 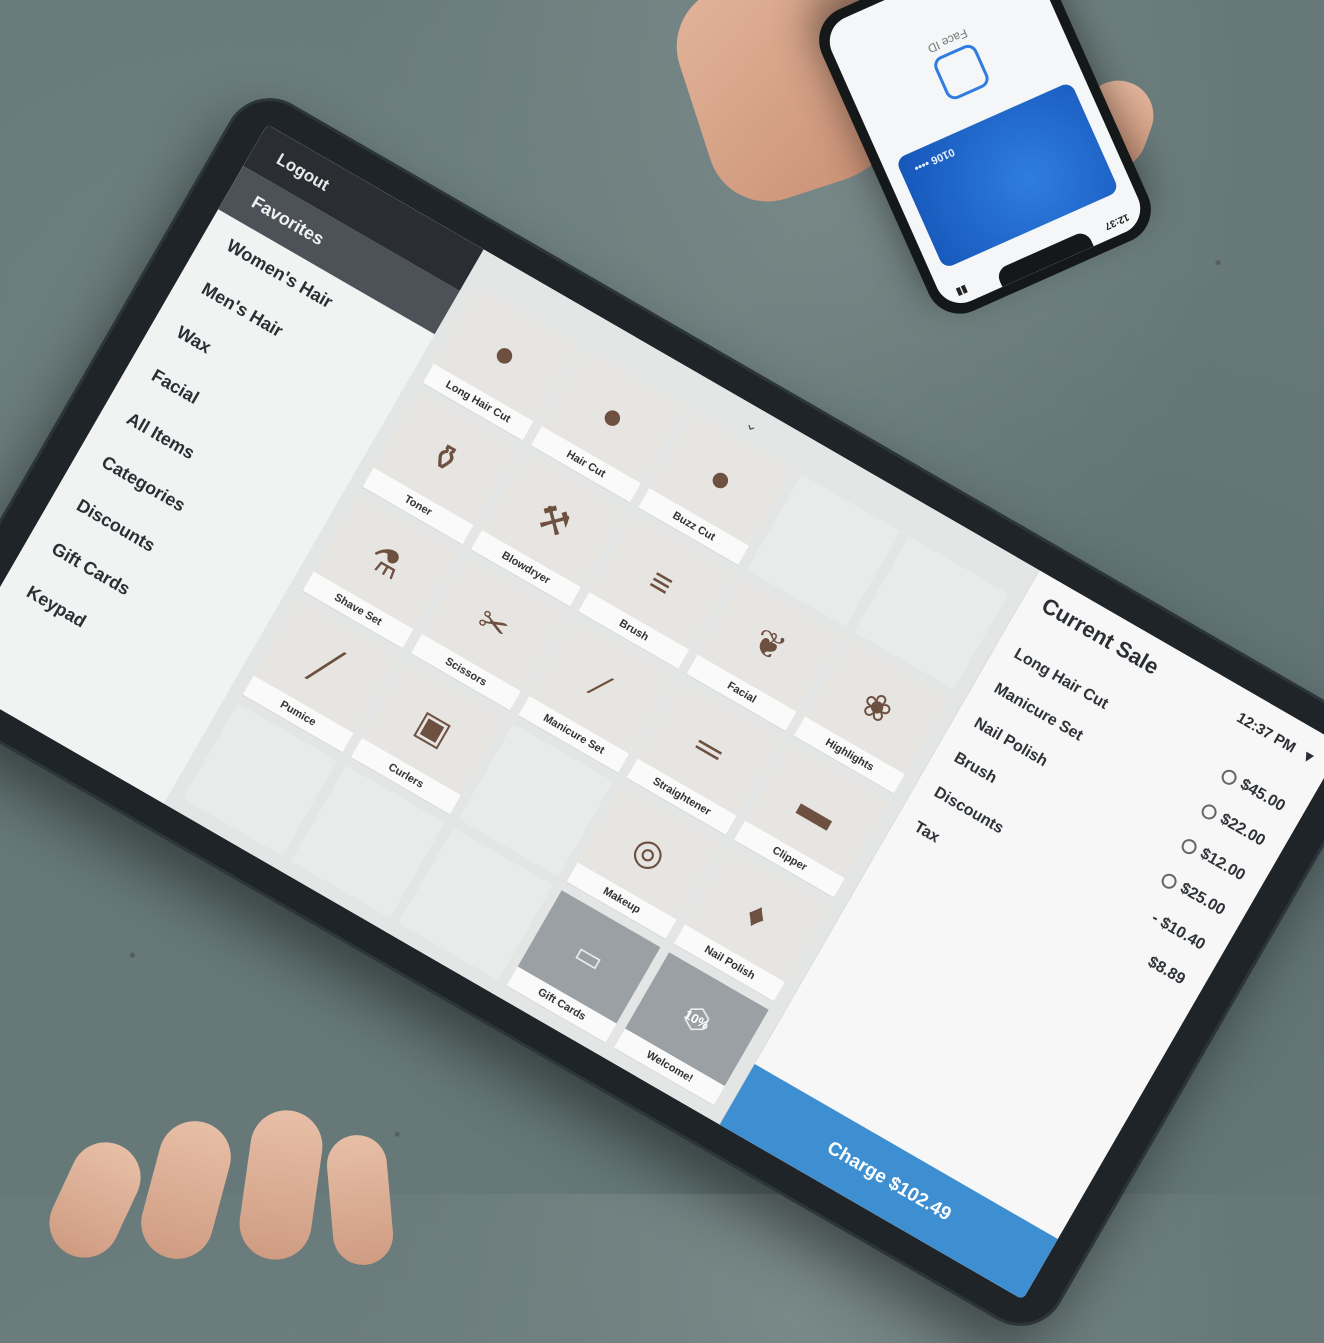 I want to click on chevron-down-icon: ⌄, so click(x=752, y=425).